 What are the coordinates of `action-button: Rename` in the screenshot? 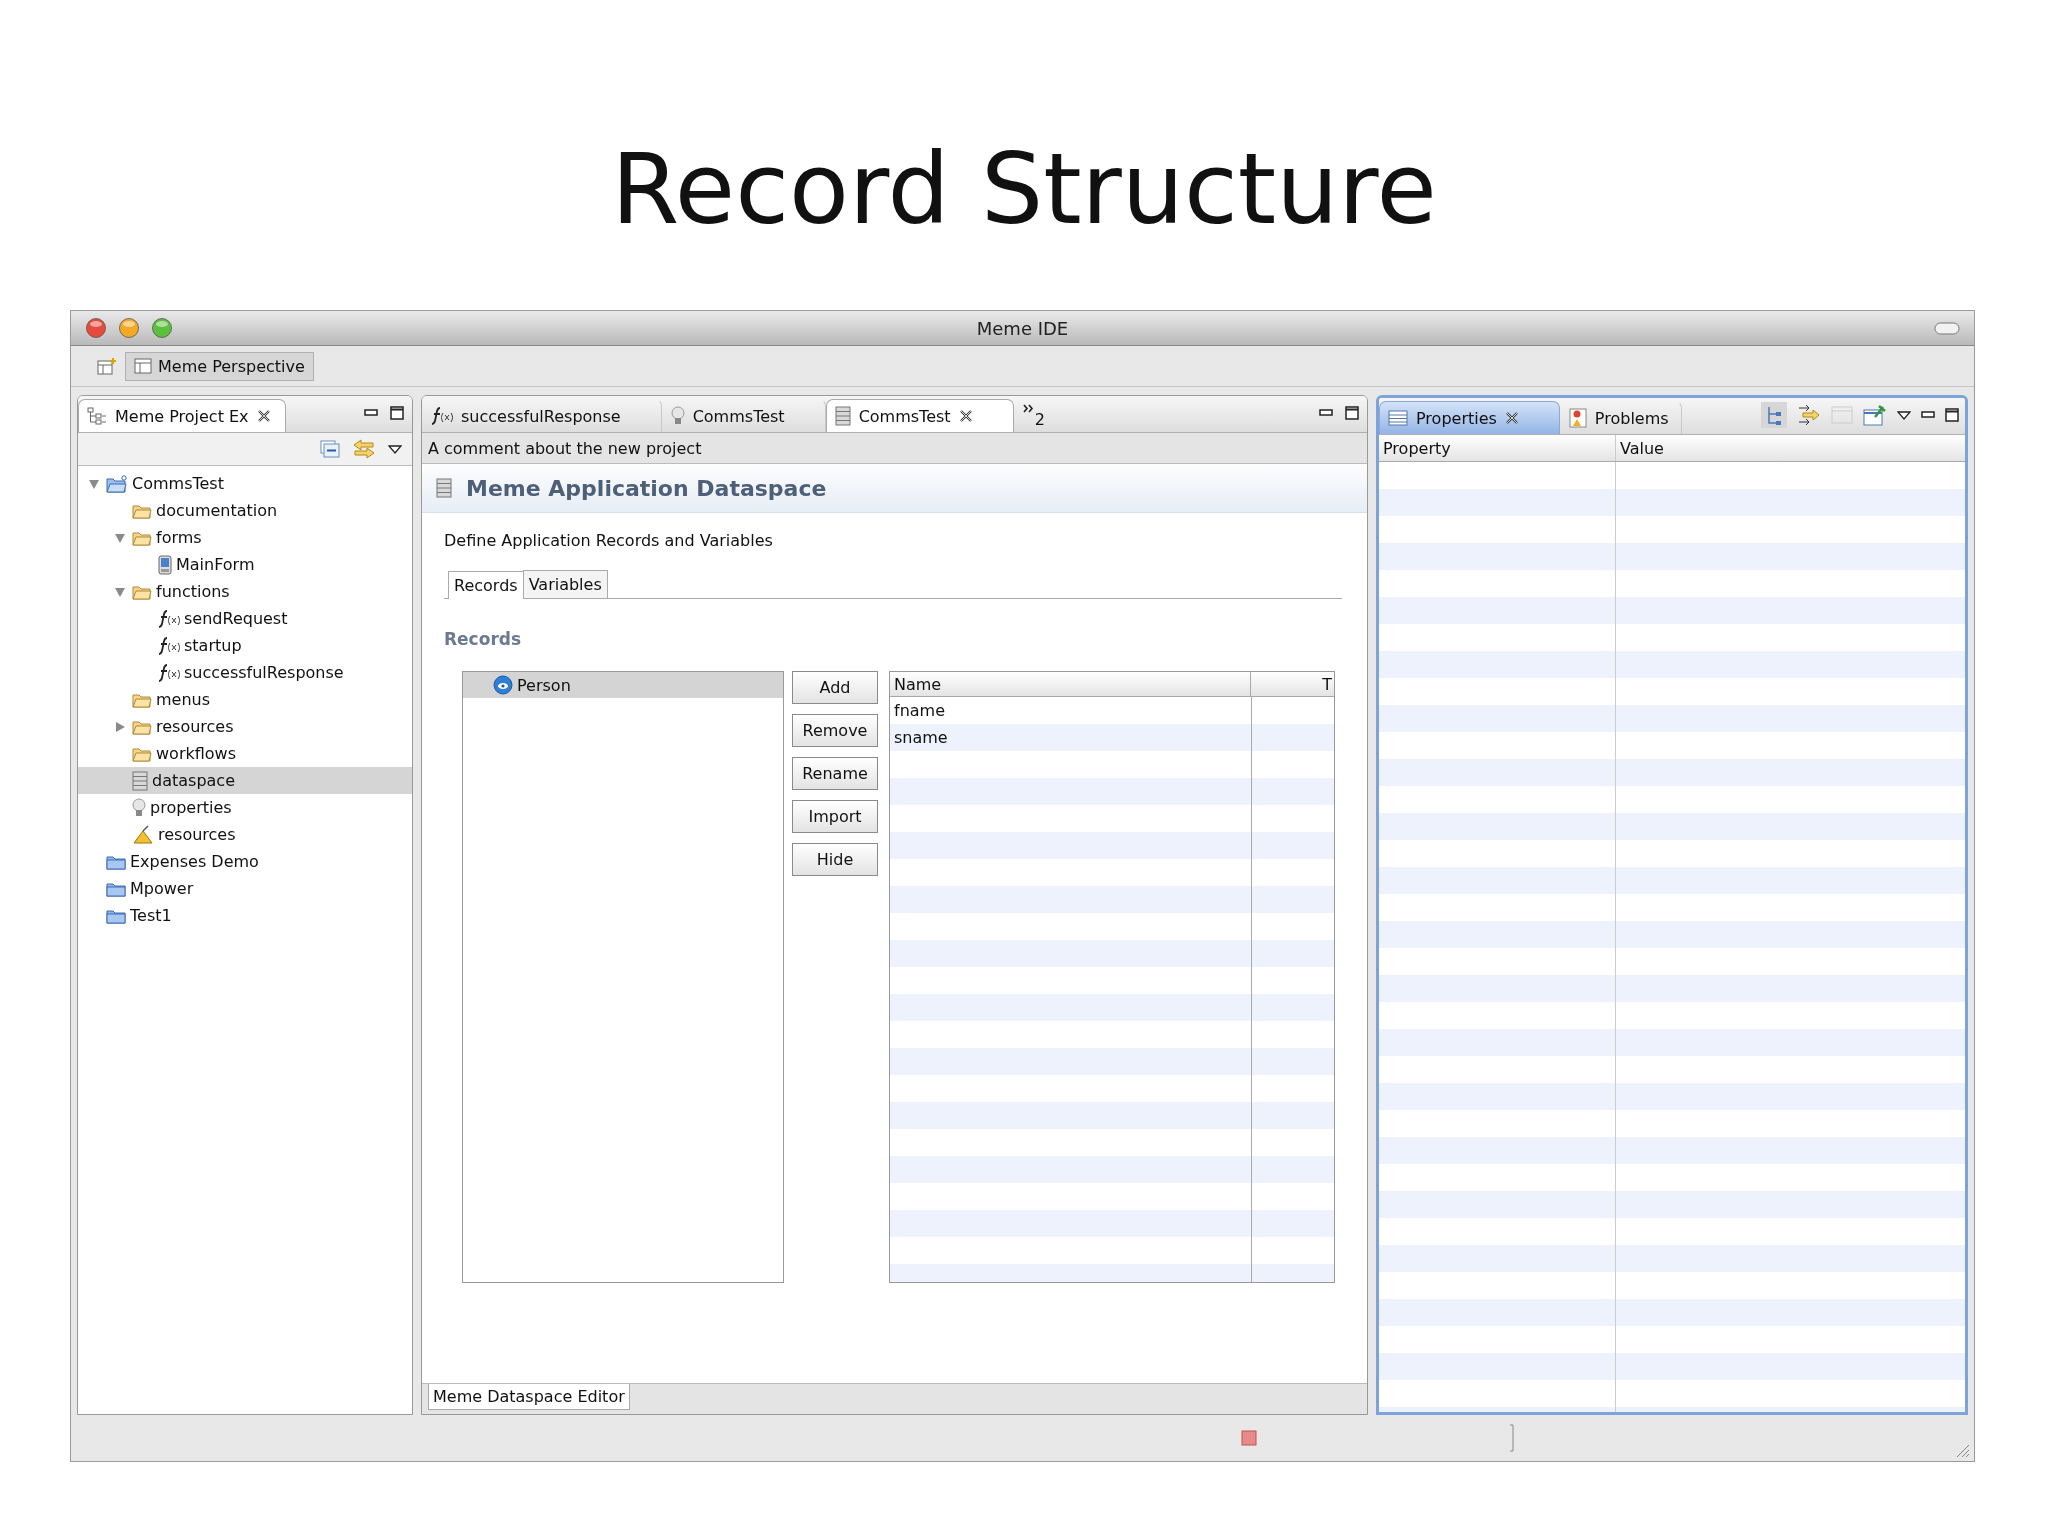 It's located at (835, 773).